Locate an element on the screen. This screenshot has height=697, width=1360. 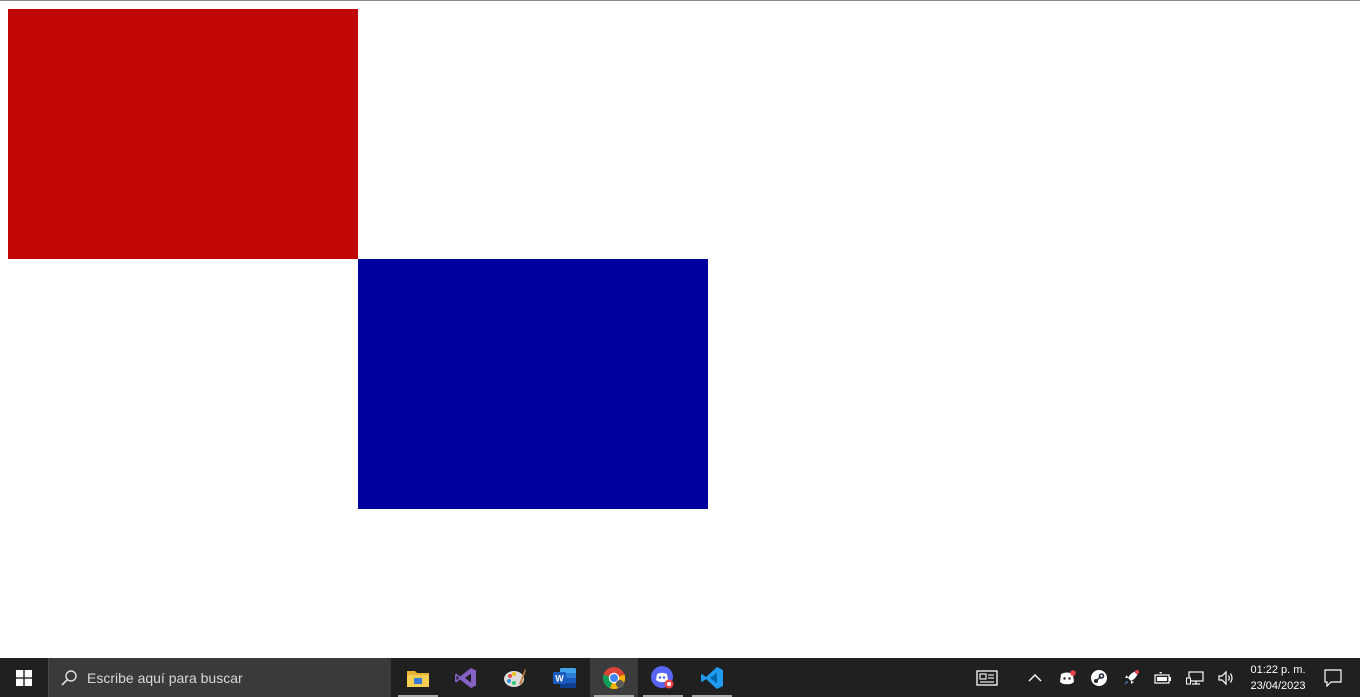
chevron-up-icon is located at coordinates (1035, 677).